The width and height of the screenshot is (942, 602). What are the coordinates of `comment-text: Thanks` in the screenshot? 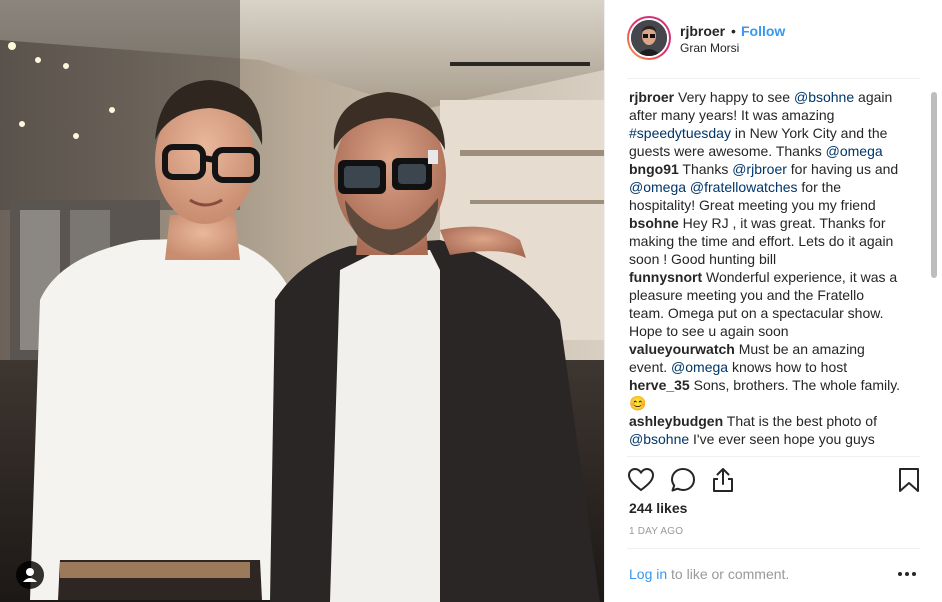 It's located at (705, 169).